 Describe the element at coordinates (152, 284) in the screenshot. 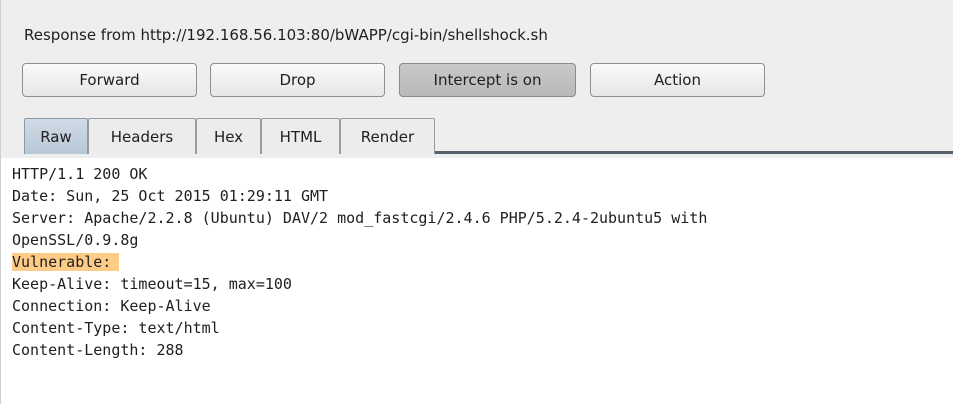

I see `response-line: Keep-Alive: timeout=15, max=100` at that location.